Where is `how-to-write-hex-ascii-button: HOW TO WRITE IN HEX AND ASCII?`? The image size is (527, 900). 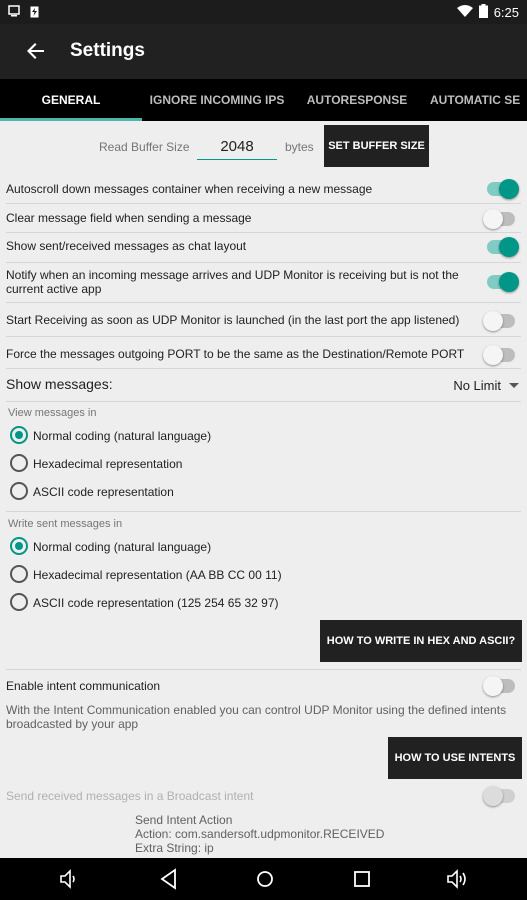
how-to-write-hex-ascii-button: HOW TO WRITE IN HEX AND ASCII? is located at coordinates (421, 641).